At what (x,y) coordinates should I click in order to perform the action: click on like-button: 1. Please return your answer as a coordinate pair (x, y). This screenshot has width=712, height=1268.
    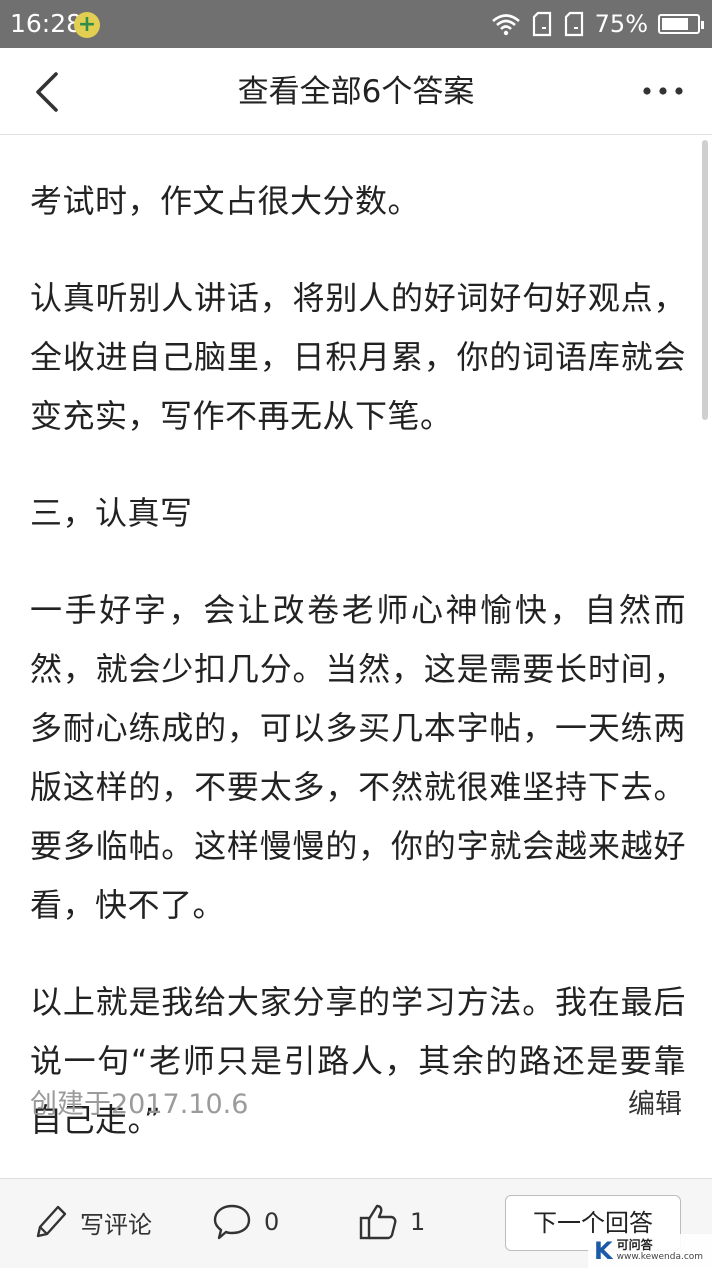
    Looking at the image, I should click on (391, 1222).